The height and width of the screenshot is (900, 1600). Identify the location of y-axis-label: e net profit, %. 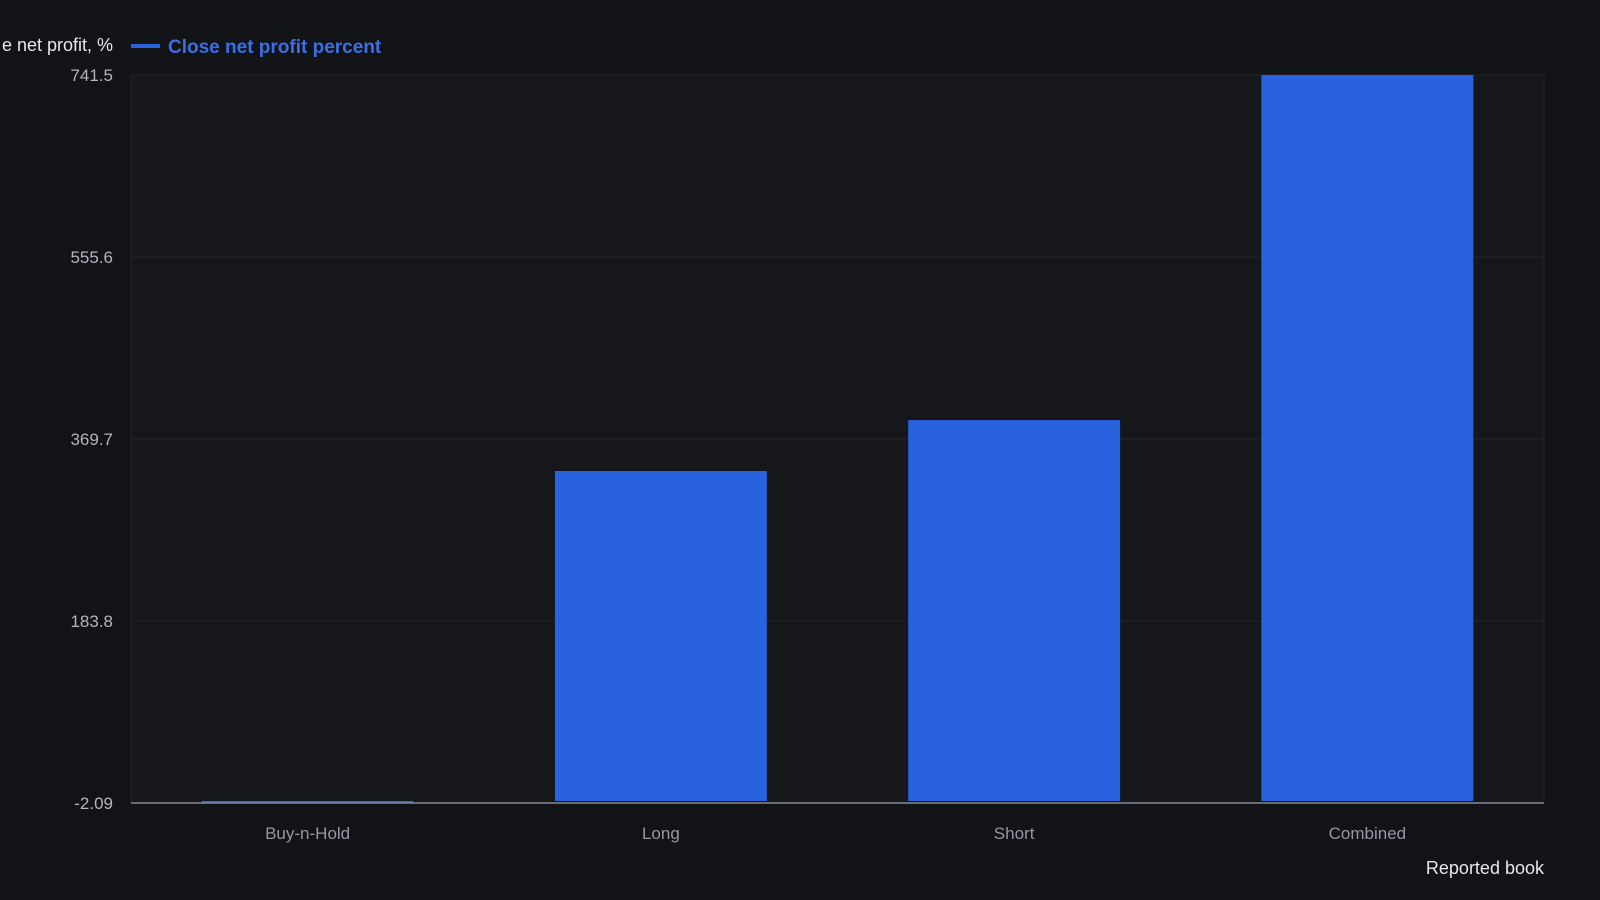
(57, 45).